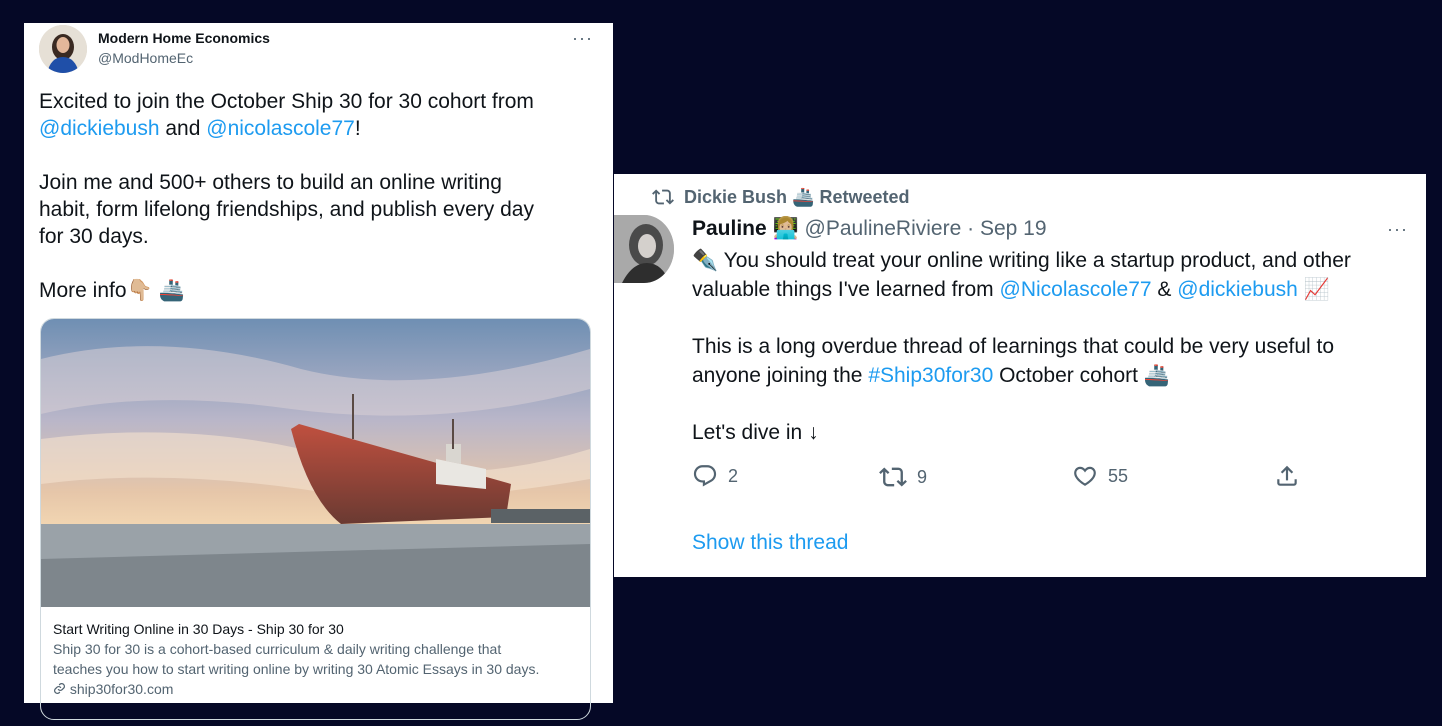 This screenshot has height=726, width=1442. Describe the element at coordinates (139, 290) in the screenshot. I see `pointing-down-emoji-icon: 👇🏼` at that location.